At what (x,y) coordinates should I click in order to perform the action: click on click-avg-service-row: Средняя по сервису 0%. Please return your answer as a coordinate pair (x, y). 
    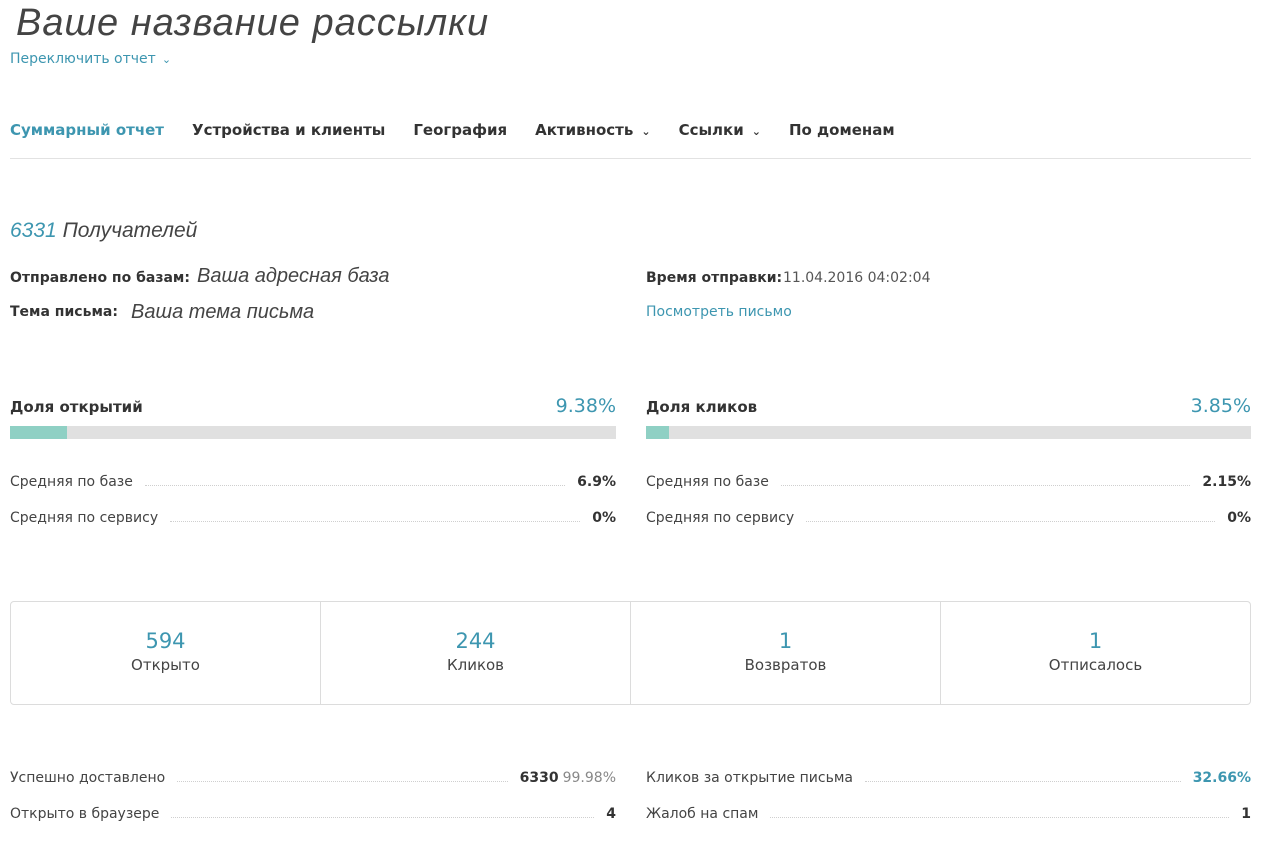
    Looking at the image, I should click on (948, 518).